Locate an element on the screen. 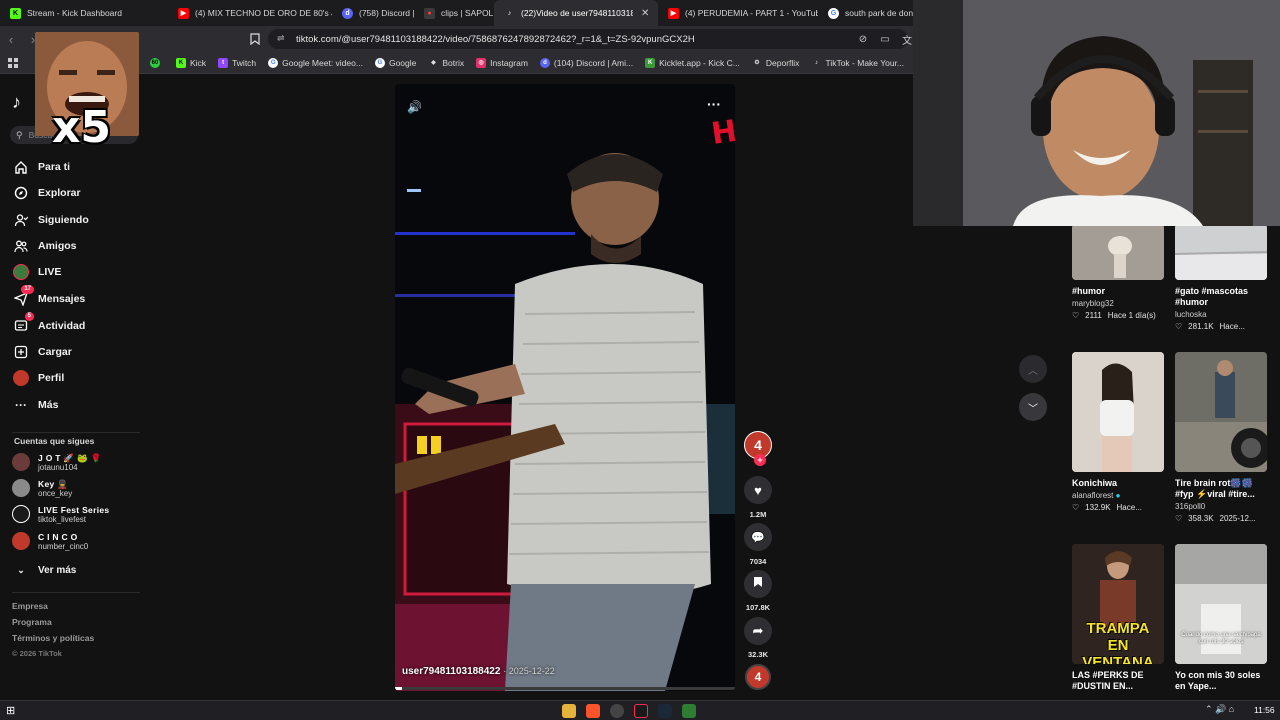 The image size is (1280, 720). steam-icon is located at coordinates (665, 711).